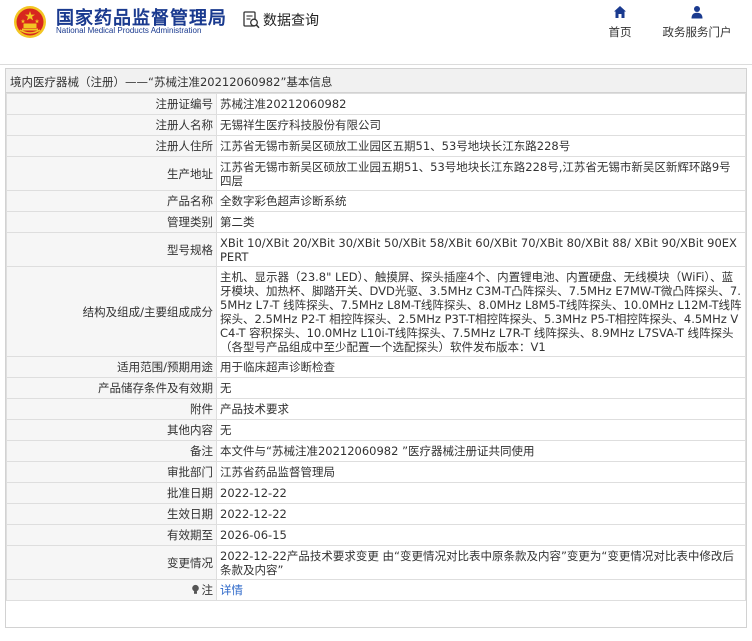 This screenshot has height=641, width=752. I want to click on note-label-cell: 注, so click(111, 590).